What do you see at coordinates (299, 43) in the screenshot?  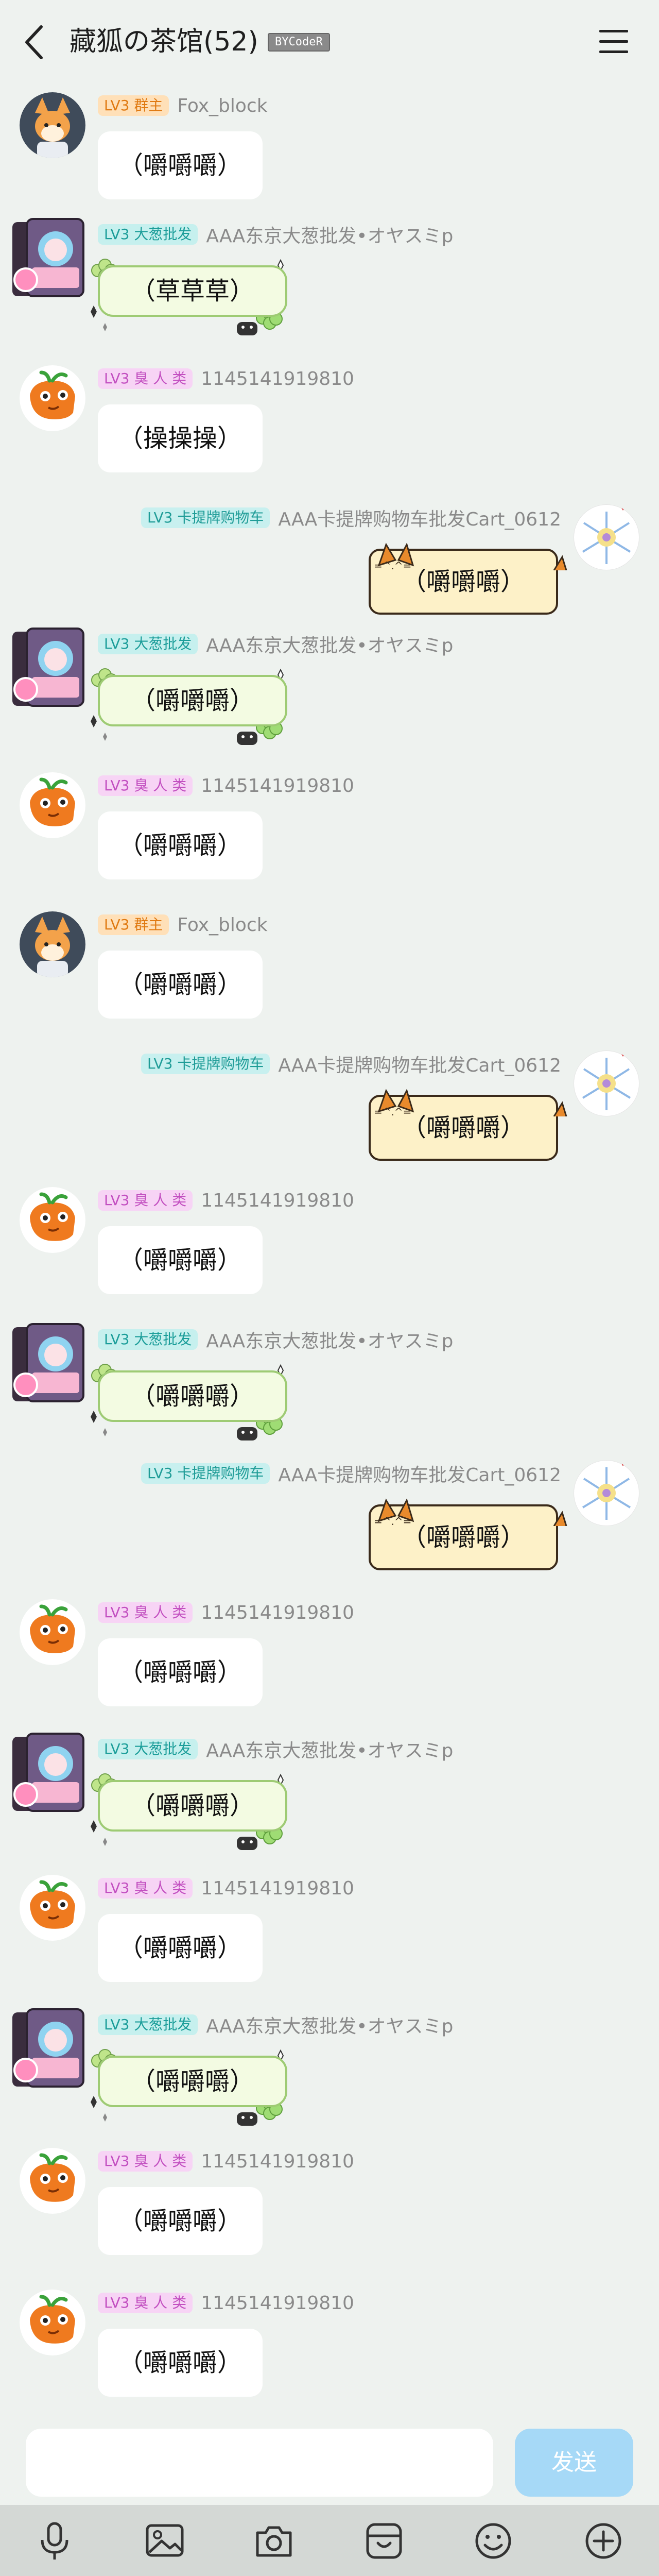 I see `title-badge: BYCodeR` at bounding box center [299, 43].